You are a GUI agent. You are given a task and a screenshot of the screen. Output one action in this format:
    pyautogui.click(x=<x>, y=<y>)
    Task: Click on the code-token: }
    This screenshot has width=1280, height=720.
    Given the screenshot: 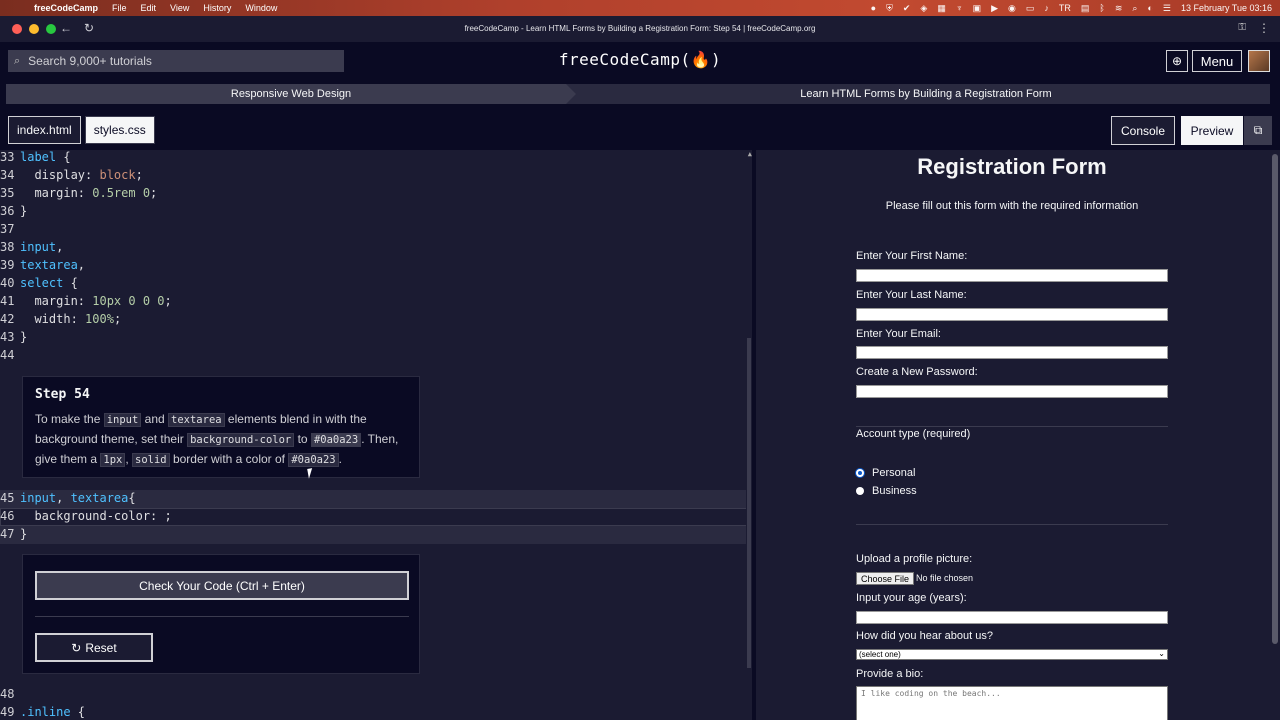 What is the action you would take?
    pyautogui.click(x=24, y=337)
    